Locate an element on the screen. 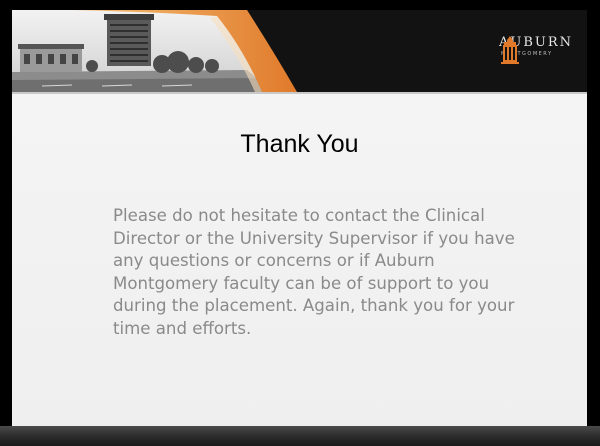 The width and height of the screenshot is (600, 446). slide-title: Thank You is located at coordinates (299, 144).